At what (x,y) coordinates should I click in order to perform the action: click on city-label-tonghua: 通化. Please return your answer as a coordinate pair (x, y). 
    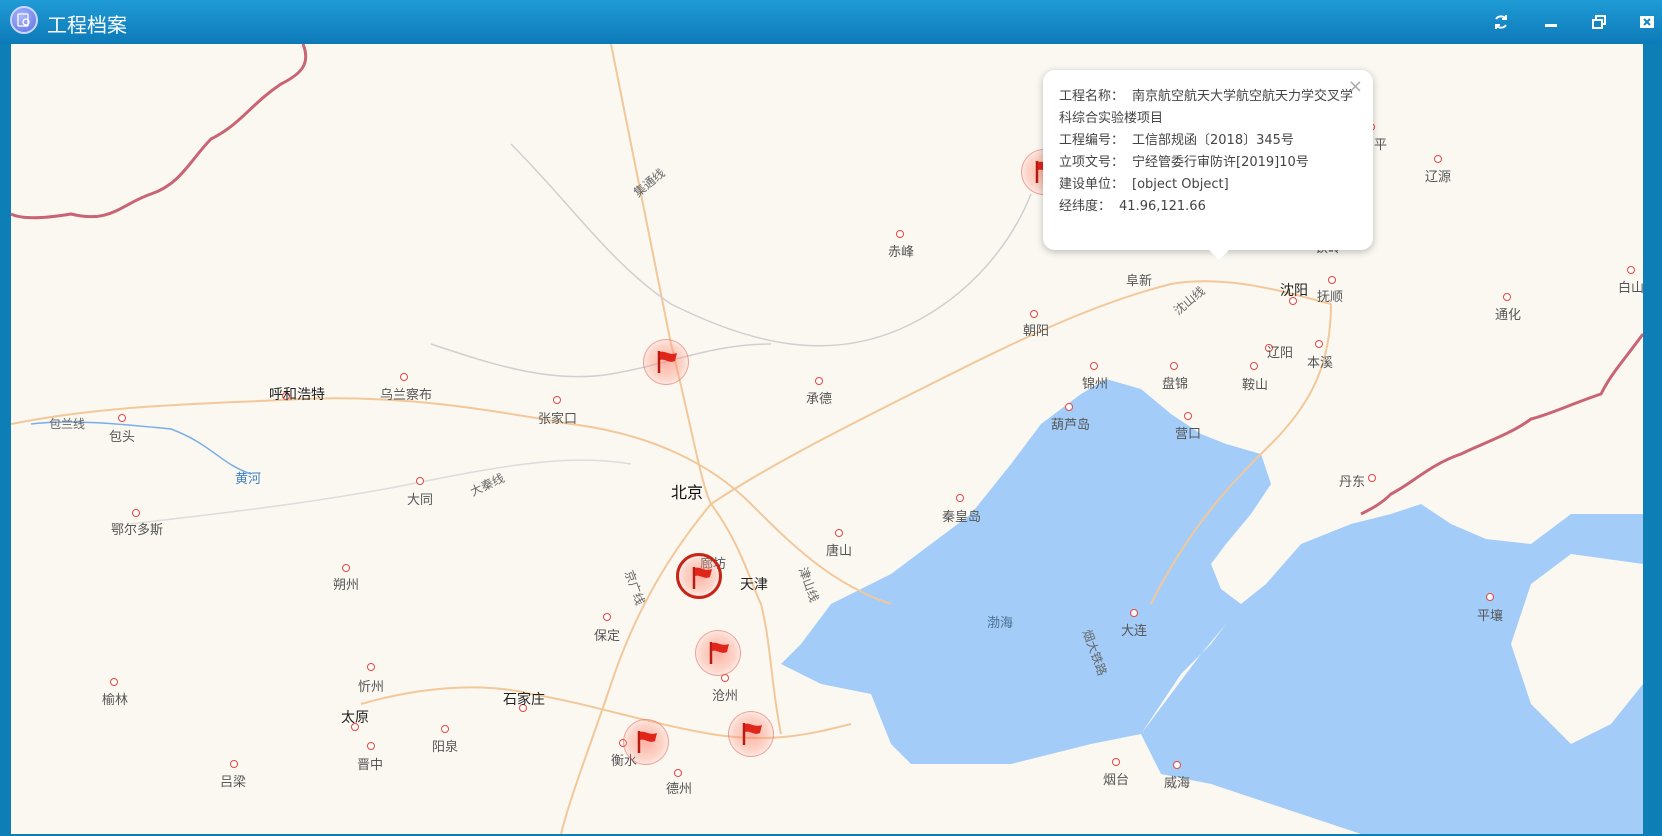
    Looking at the image, I should click on (1508, 315).